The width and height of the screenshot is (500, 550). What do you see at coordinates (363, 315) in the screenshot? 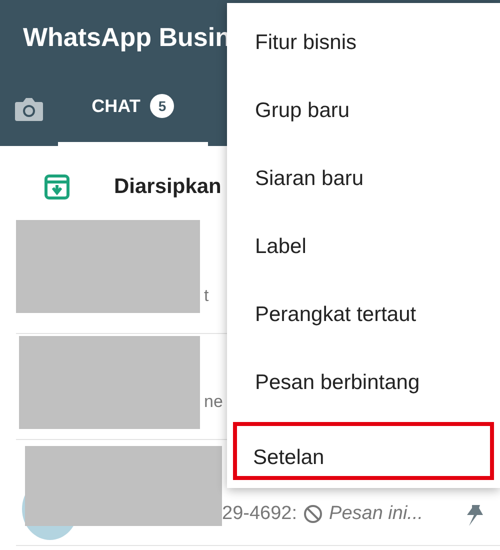
I see `menu-item: Perangkat tertaut` at bounding box center [363, 315].